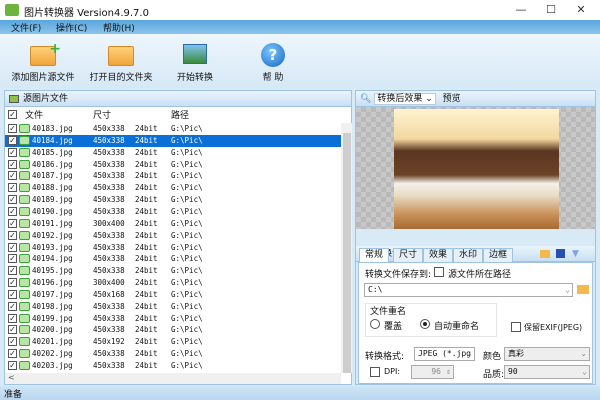 The image size is (600, 400). I want to click on help-button: ? 帮 助, so click(273, 61).